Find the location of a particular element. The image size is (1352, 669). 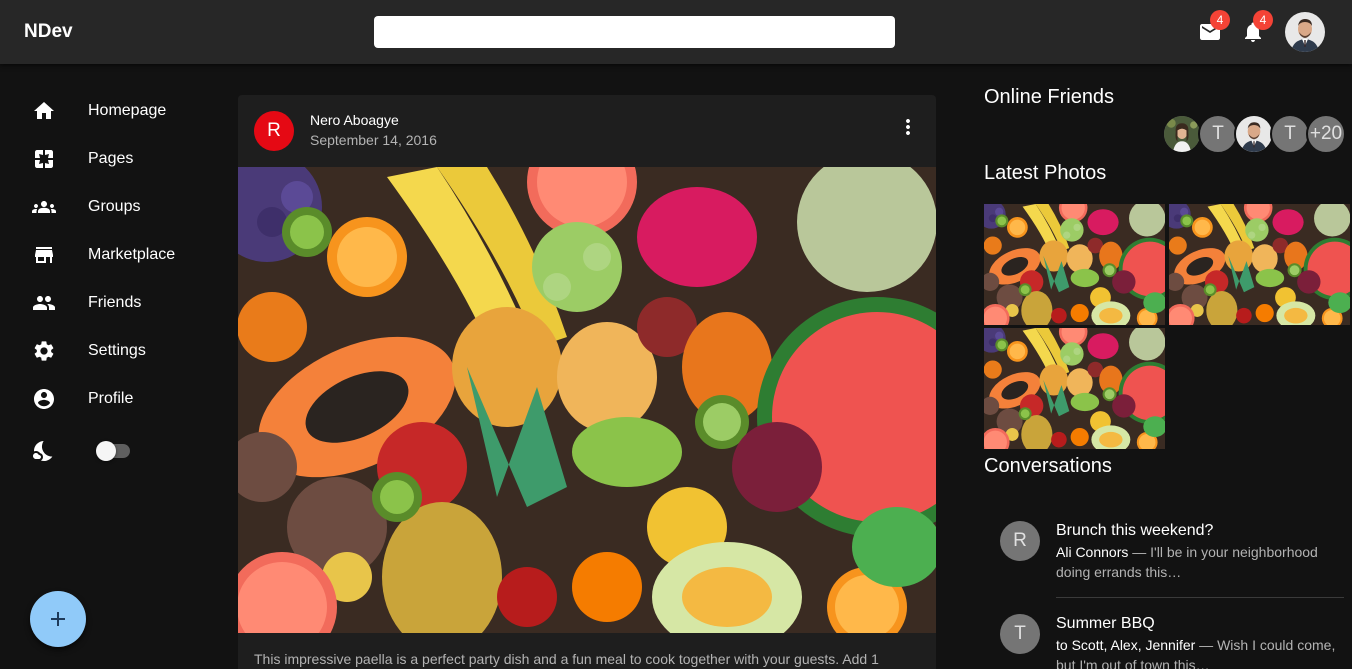

user-avatar is located at coordinates (1305, 32).